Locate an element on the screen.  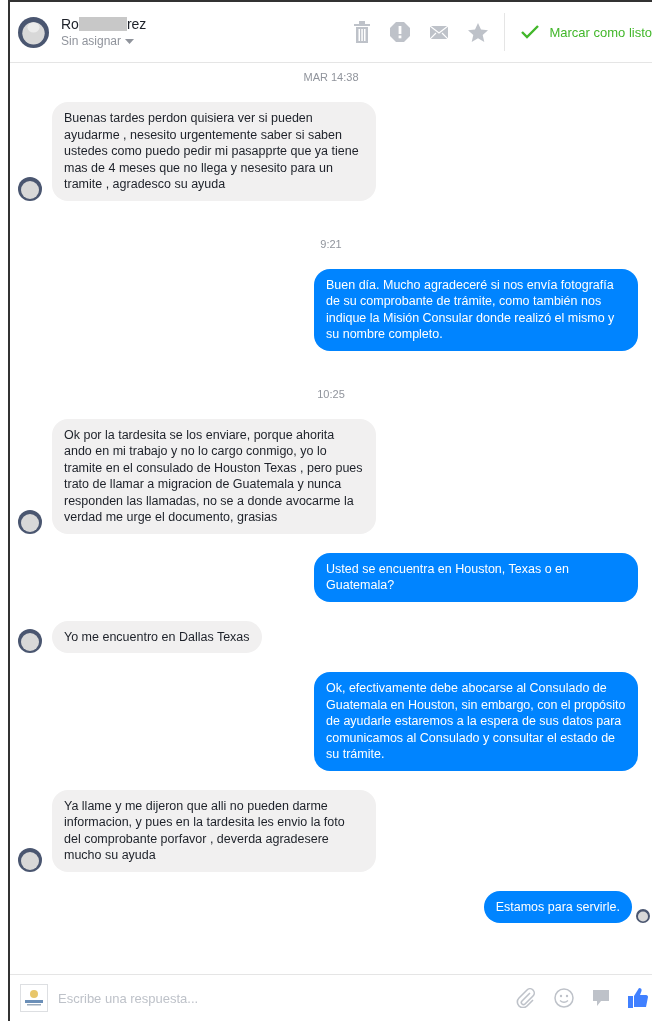
assignee-dropdown: Sin asignar is located at coordinates (104, 41).